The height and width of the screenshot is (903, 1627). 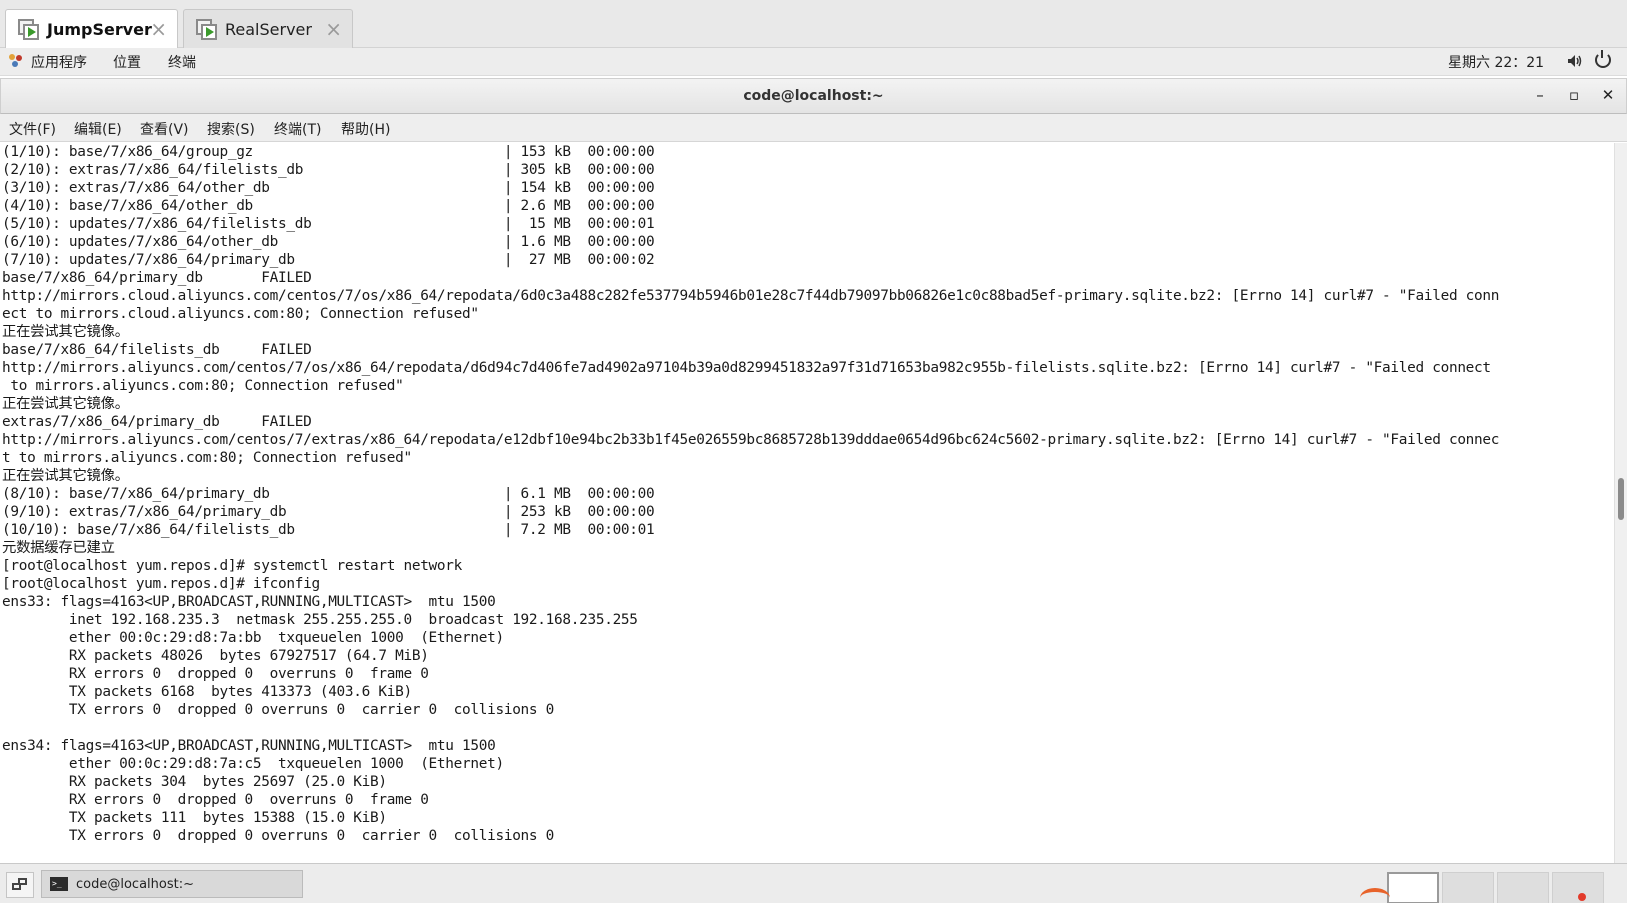 I want to click on window-titlebar: code@localhost:~ – ▫ ✕, so click(x=813, y=96).